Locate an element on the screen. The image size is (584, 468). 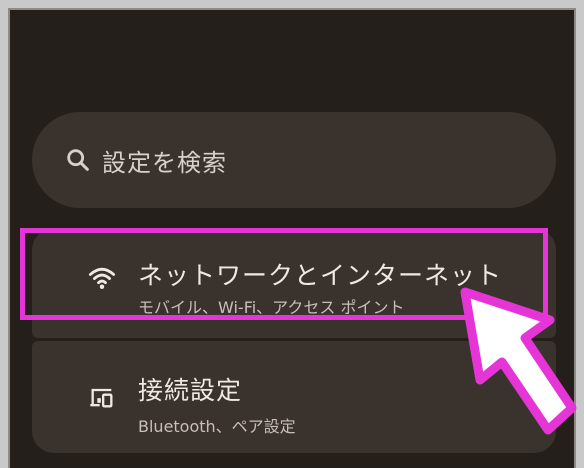
wifi-icon is located at coordinates (102, 278).